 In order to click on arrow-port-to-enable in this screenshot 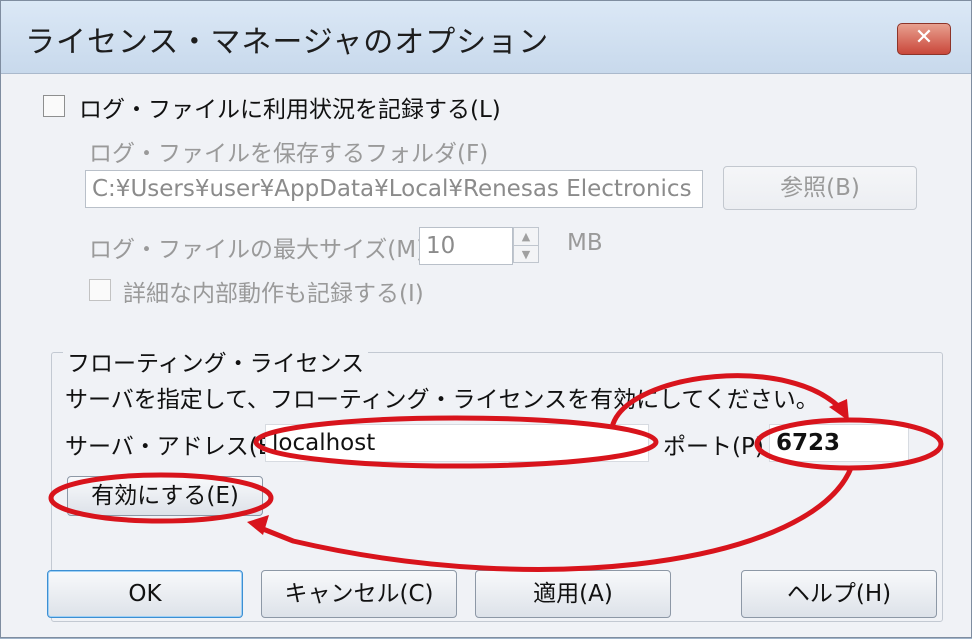, I will do `click(557, 518)`.